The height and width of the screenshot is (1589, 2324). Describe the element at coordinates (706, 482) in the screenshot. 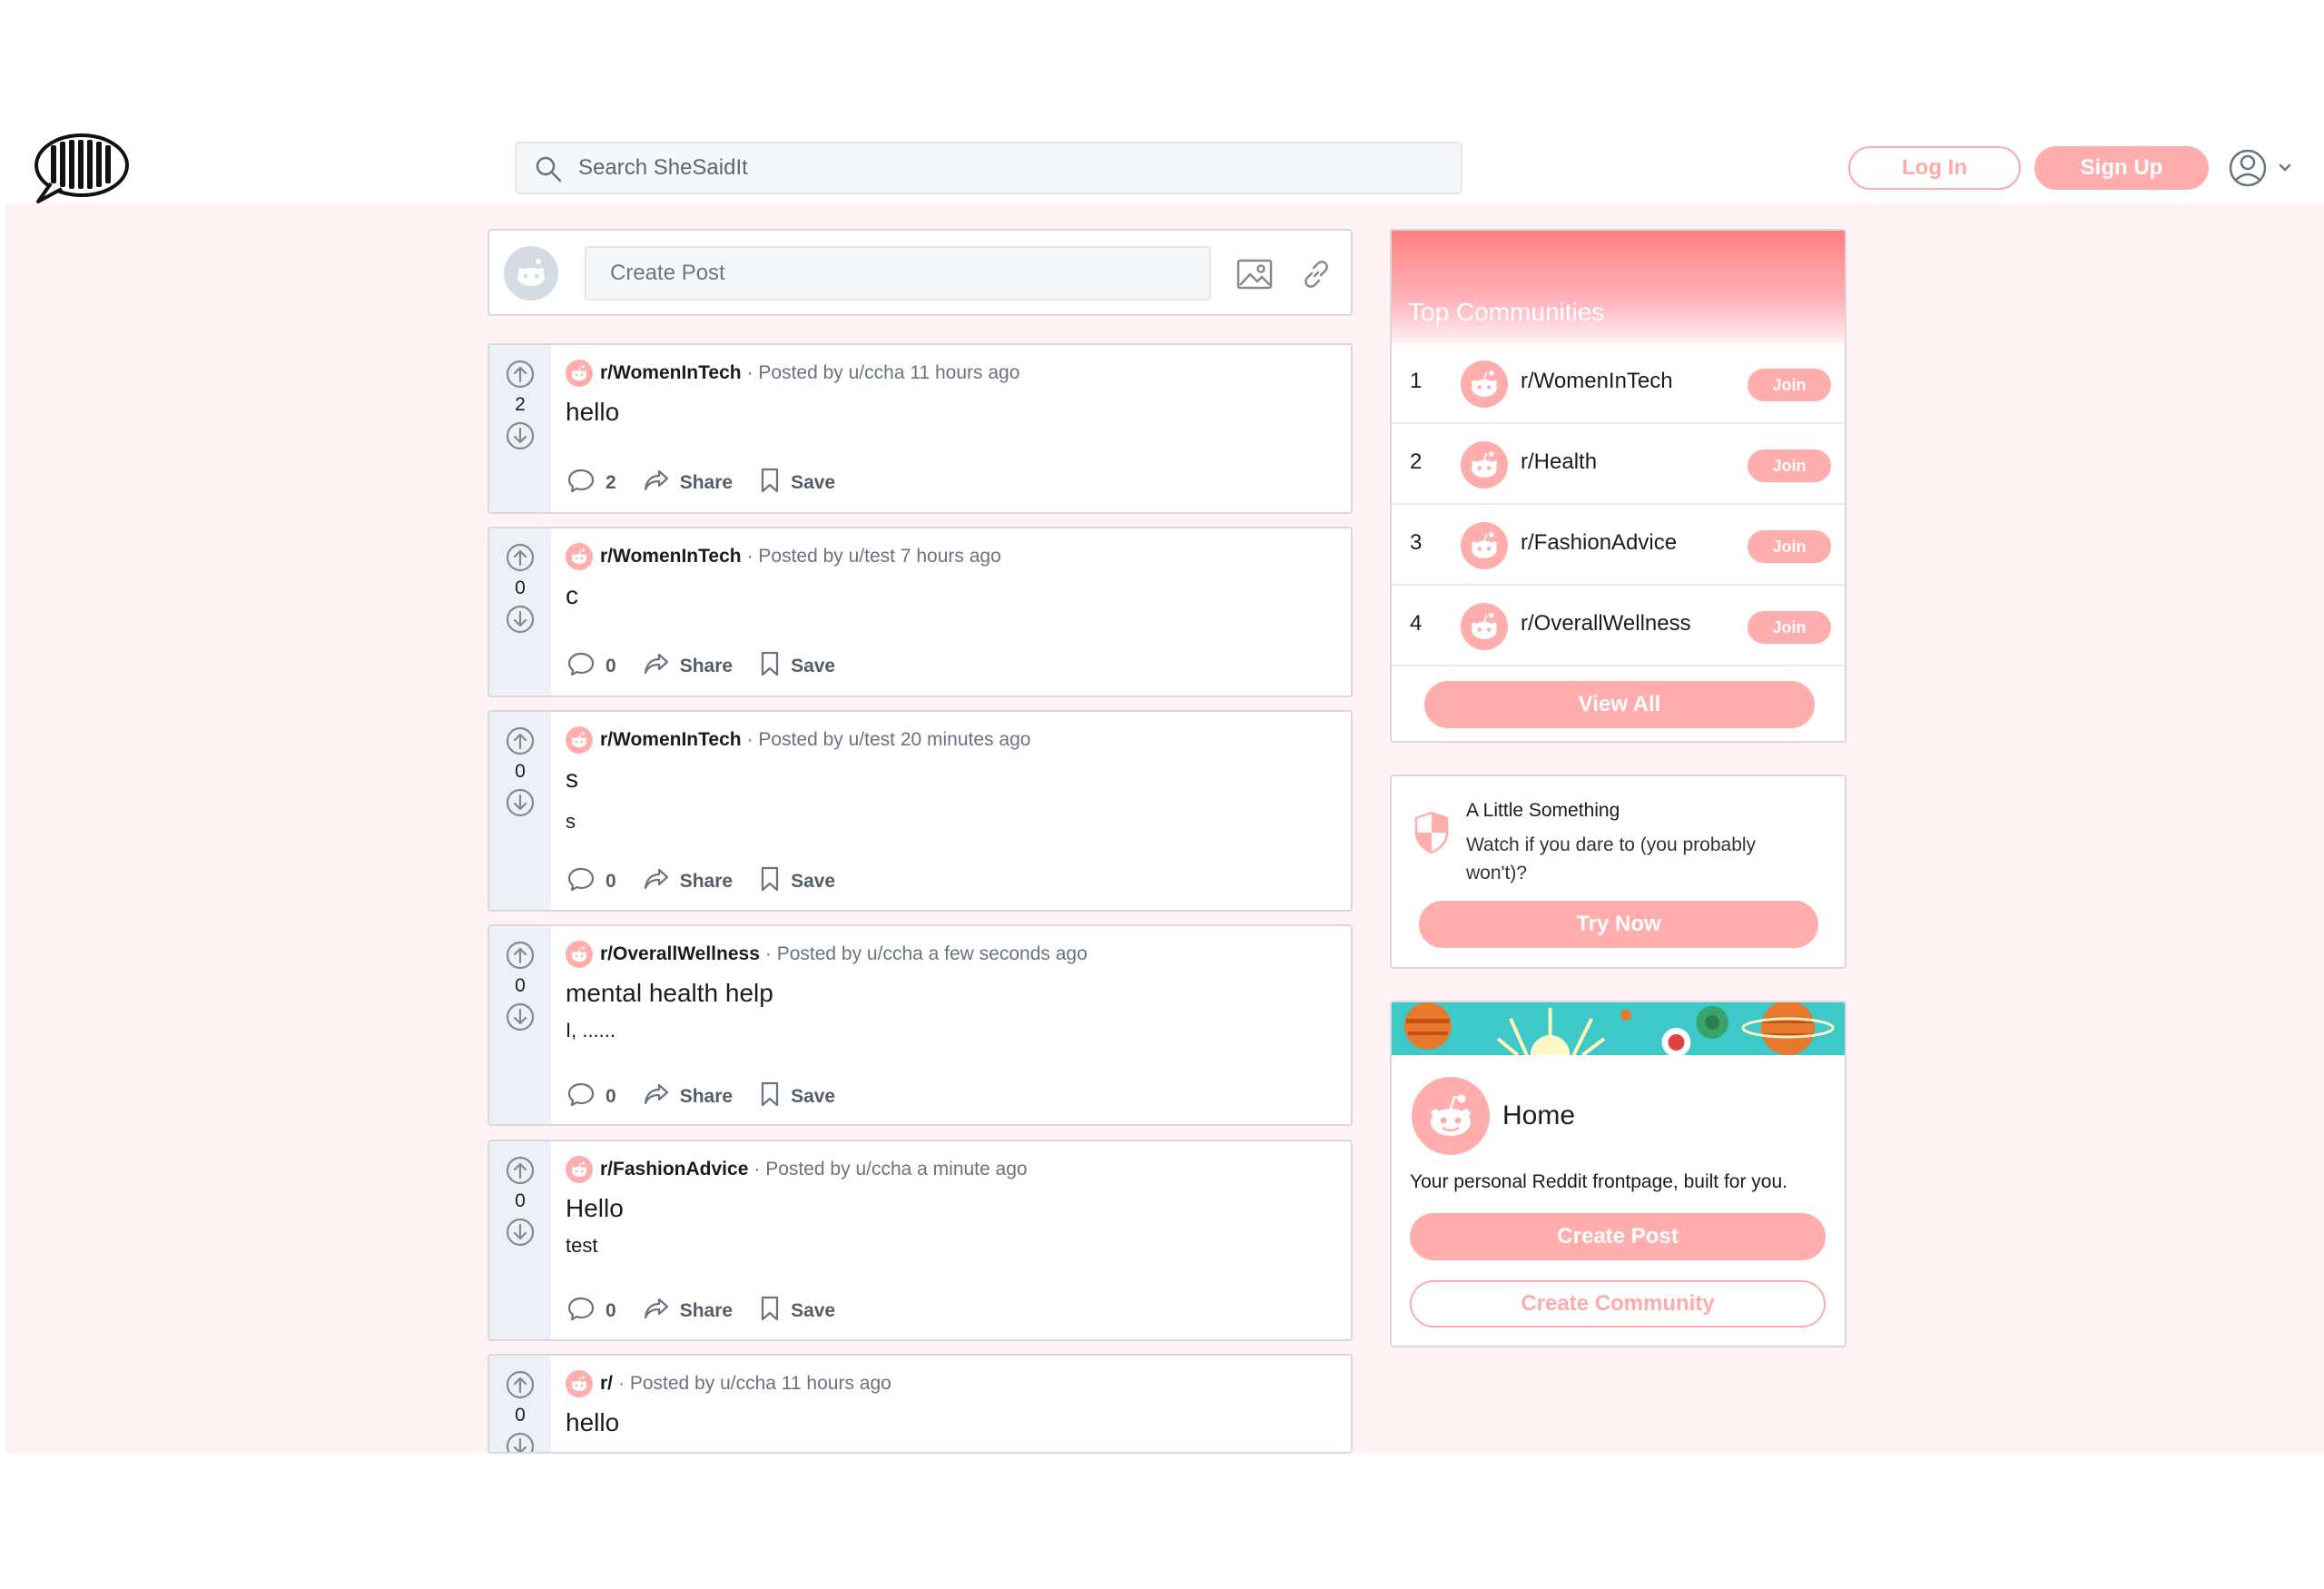

I see `share-label: Share` at that location.